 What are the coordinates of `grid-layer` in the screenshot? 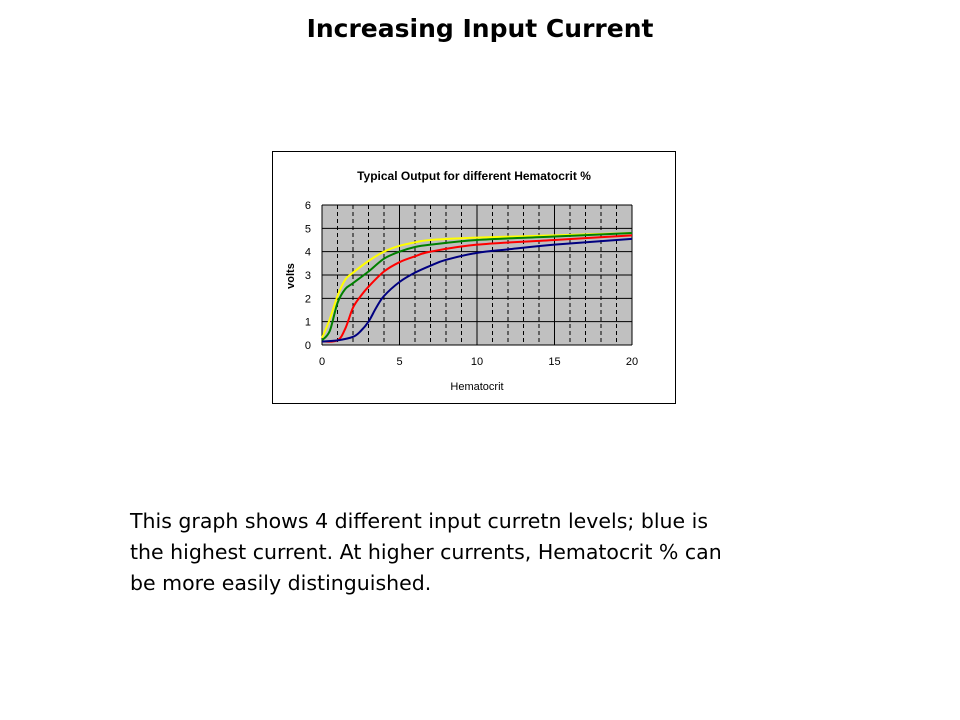 It's located at (477, 275).